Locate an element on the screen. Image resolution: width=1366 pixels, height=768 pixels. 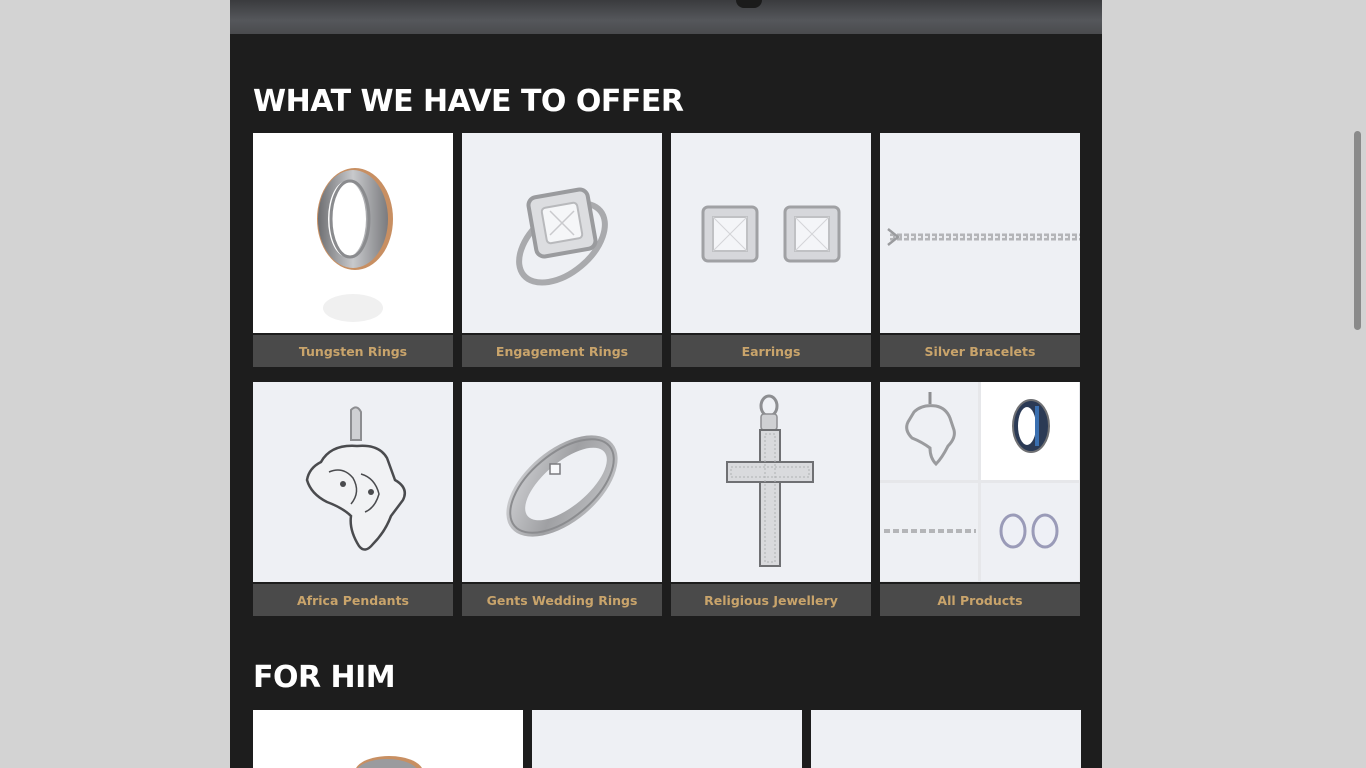
for-him-section-title: FOR HIM is located at coordinates (324, 677).